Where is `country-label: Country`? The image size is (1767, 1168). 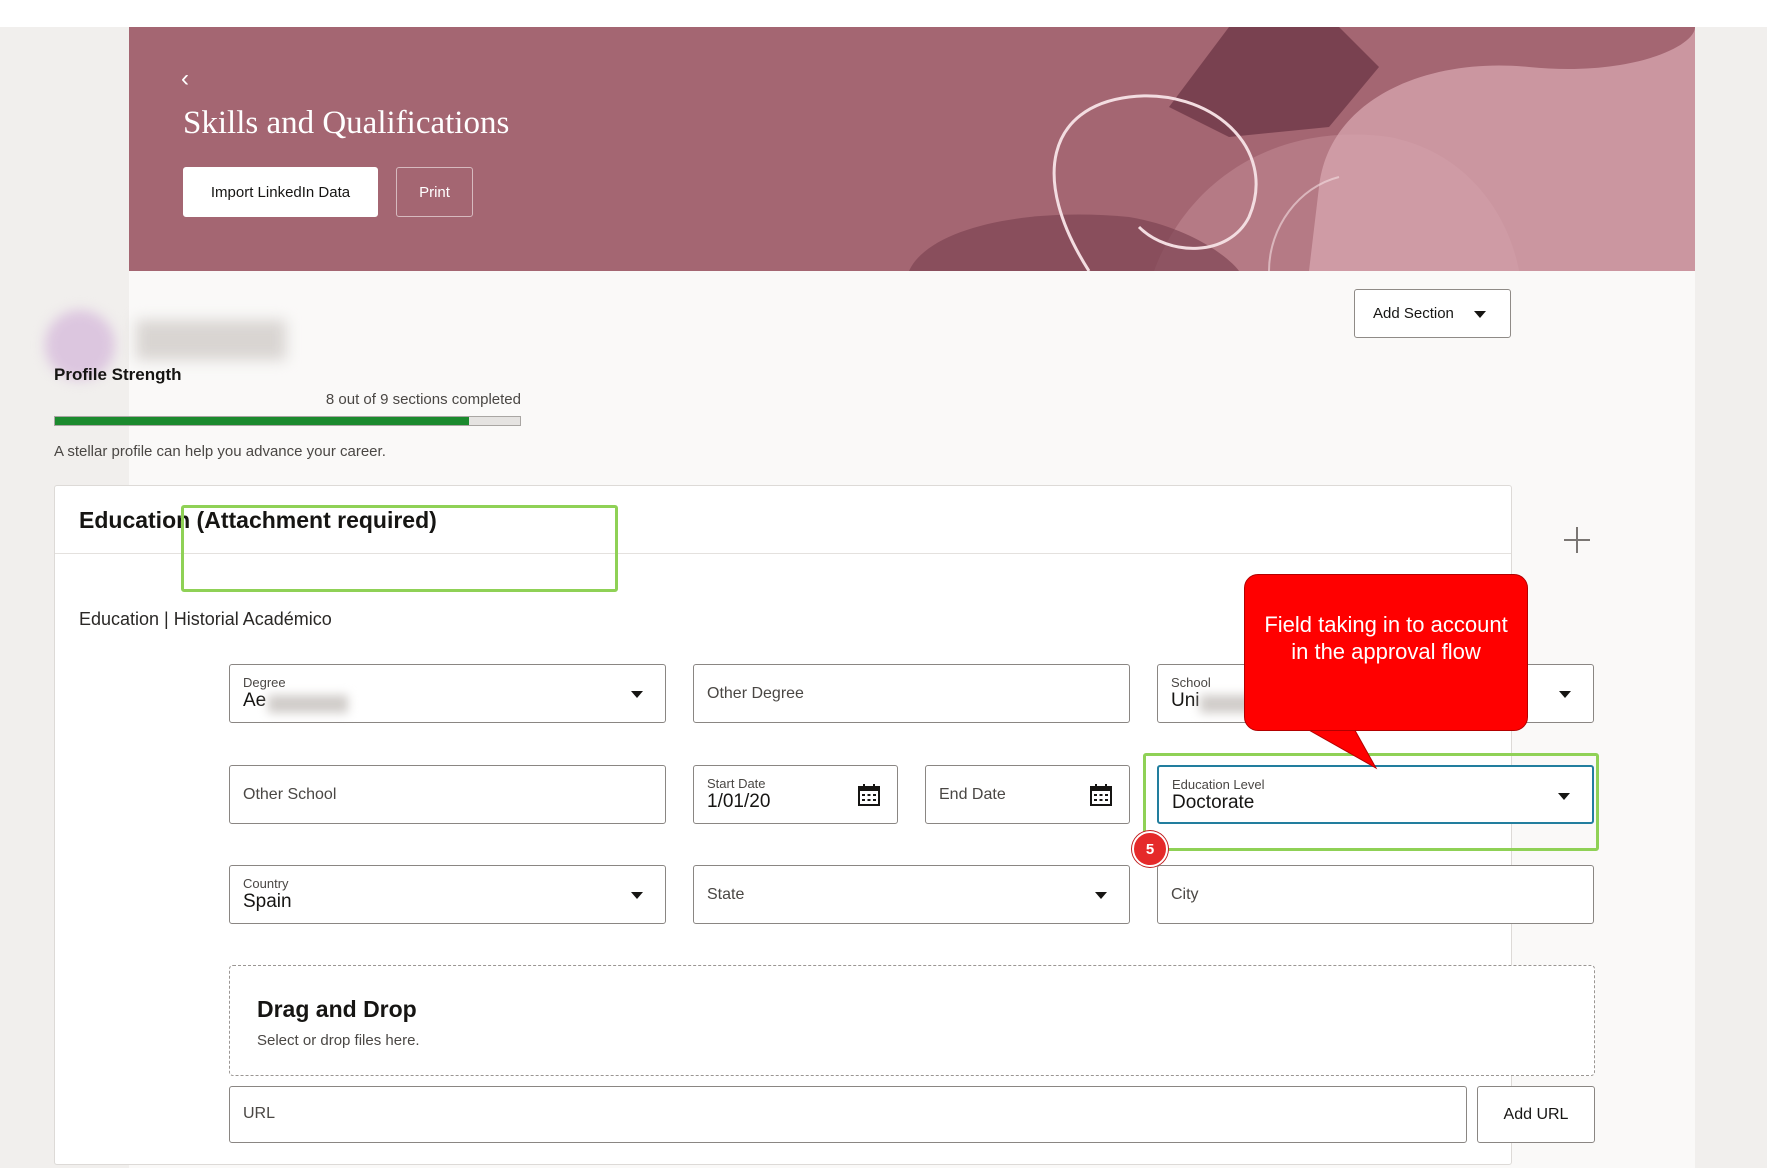 country-label: Country is located at coordinates (266, 883).